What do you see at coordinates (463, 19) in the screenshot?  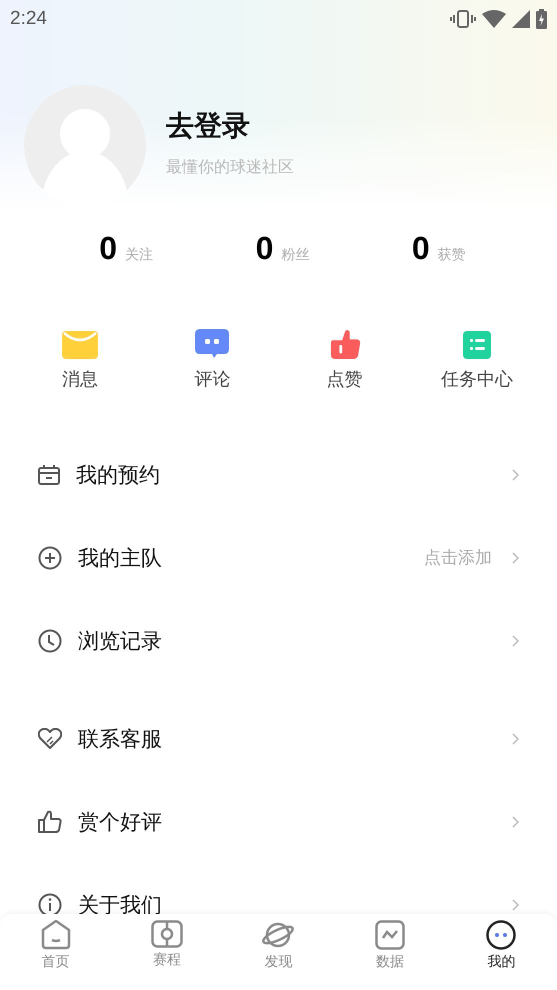 I see `vibrate-icon` at bounding box center [463, 19].